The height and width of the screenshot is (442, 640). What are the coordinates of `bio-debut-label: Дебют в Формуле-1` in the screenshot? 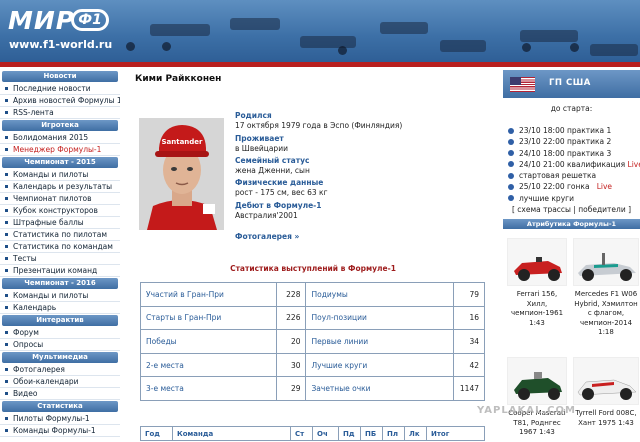 It's located at (278, 205).